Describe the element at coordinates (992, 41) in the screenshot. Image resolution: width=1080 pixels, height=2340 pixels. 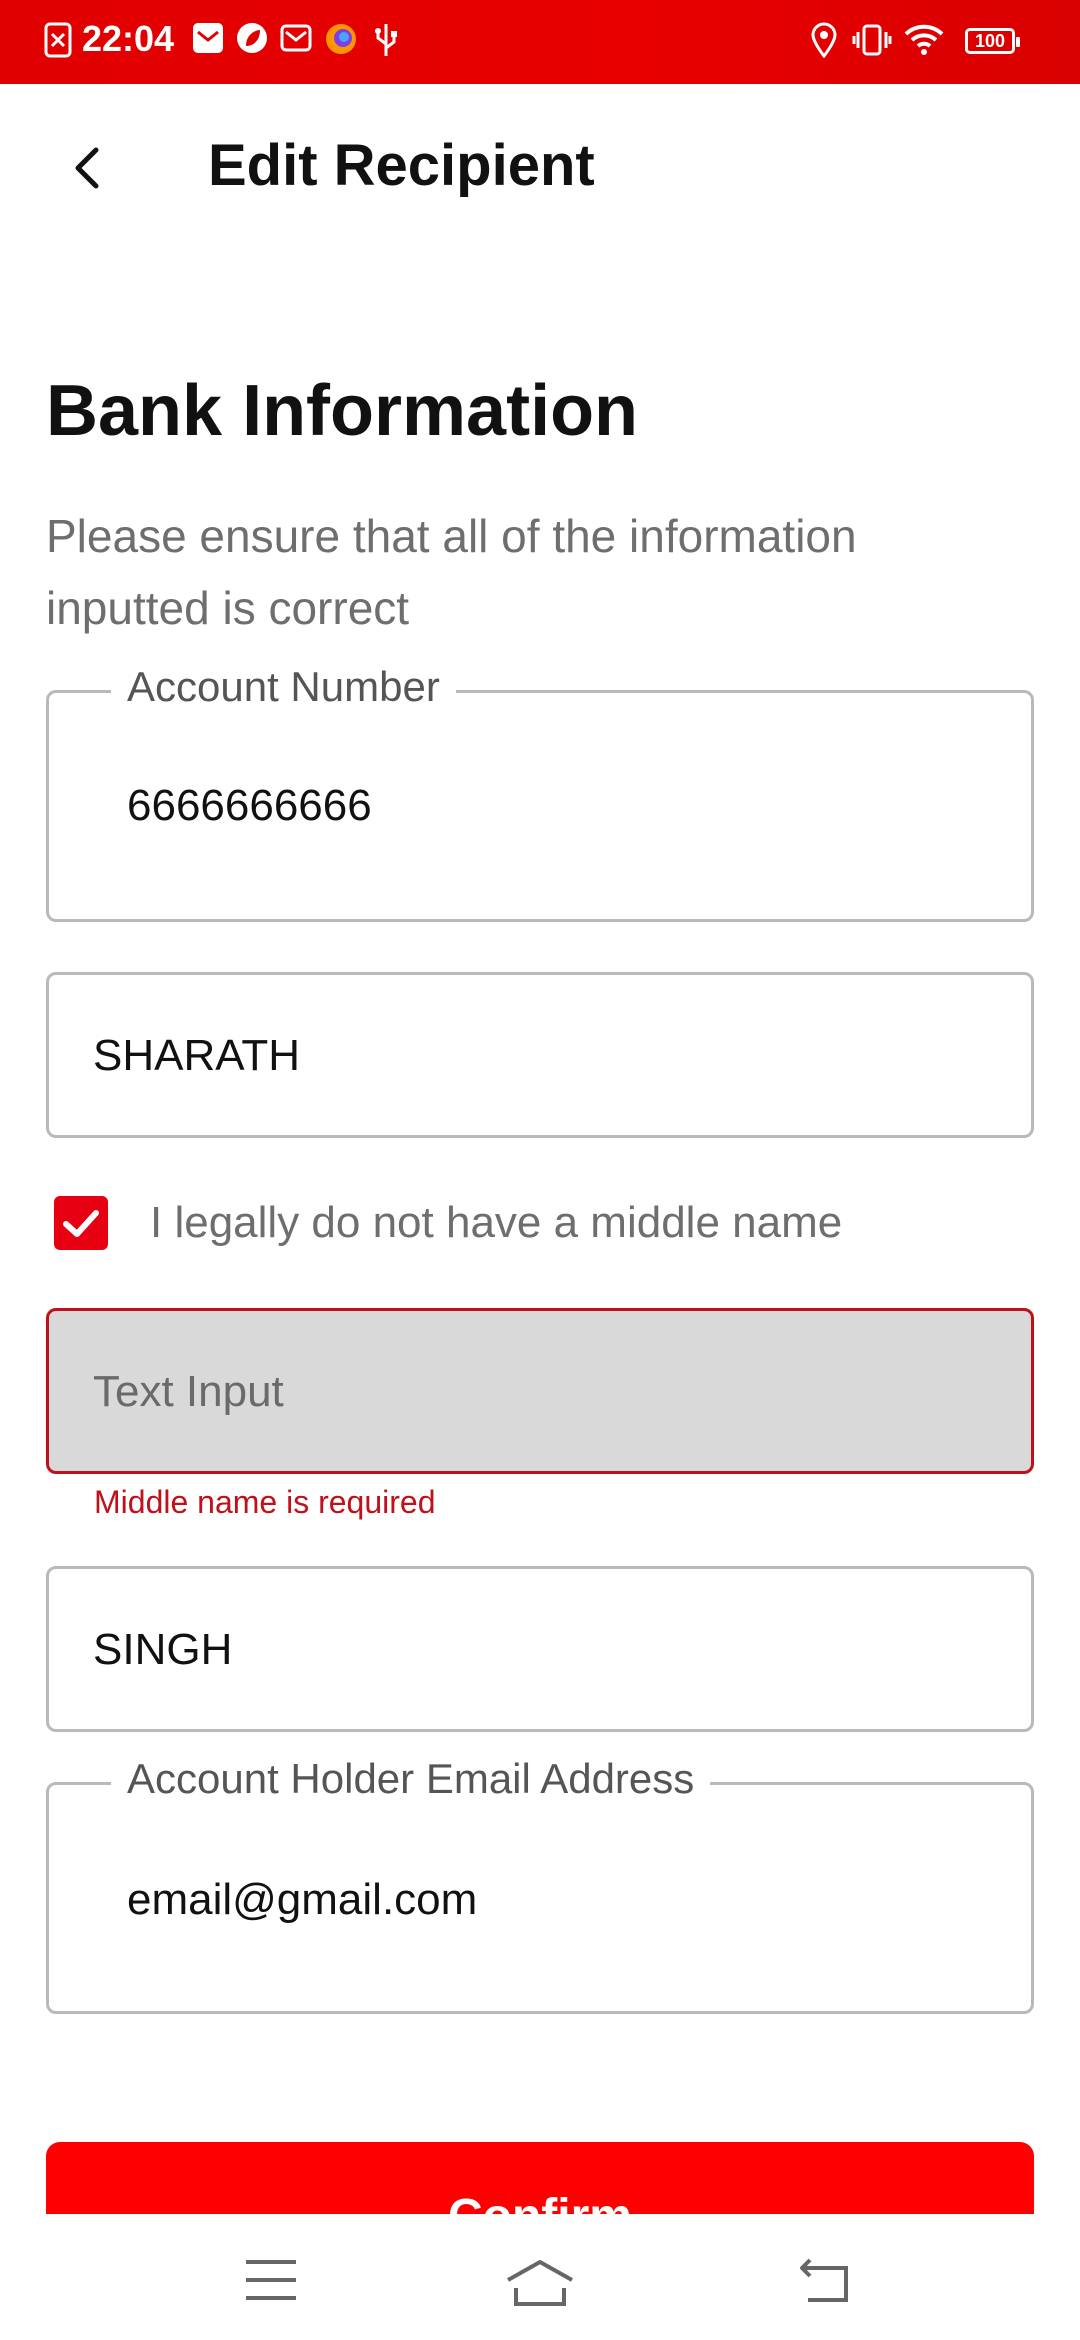
I see `battery-icon: 100` at that location.